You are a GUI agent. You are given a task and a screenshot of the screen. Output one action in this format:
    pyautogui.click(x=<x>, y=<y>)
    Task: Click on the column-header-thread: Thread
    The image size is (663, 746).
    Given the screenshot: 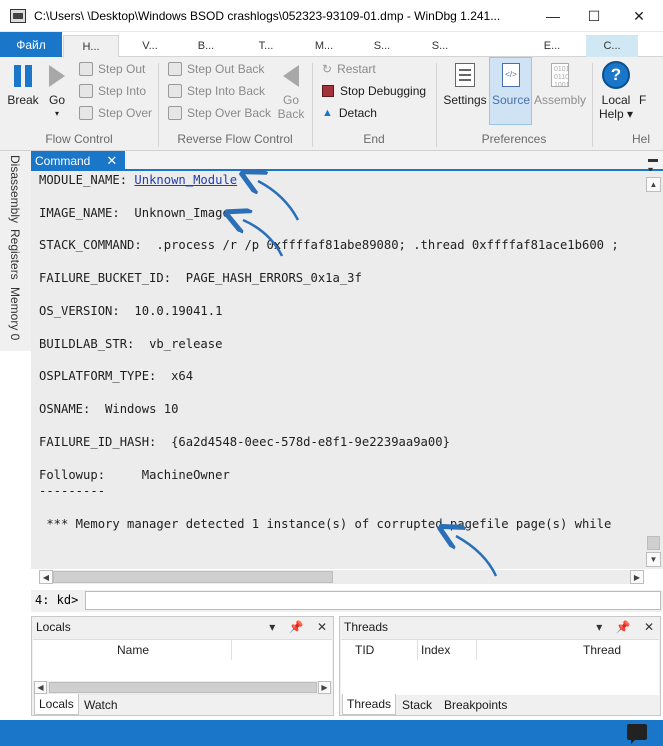 What is the action you would take?
    pyautogui.click(x=602, y=650)
    